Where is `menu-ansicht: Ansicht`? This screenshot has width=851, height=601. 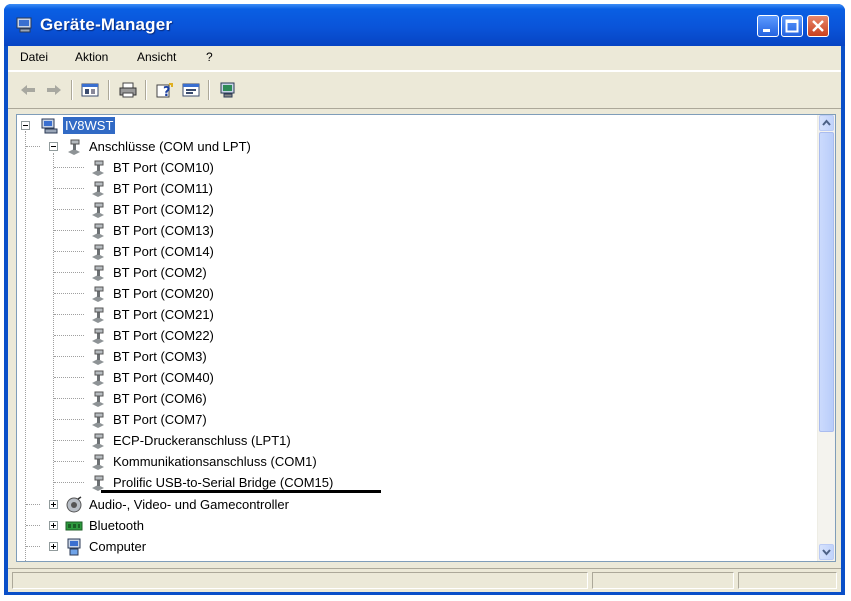 menu-ansicht: Ansicht is located at coordinates (156, 57).